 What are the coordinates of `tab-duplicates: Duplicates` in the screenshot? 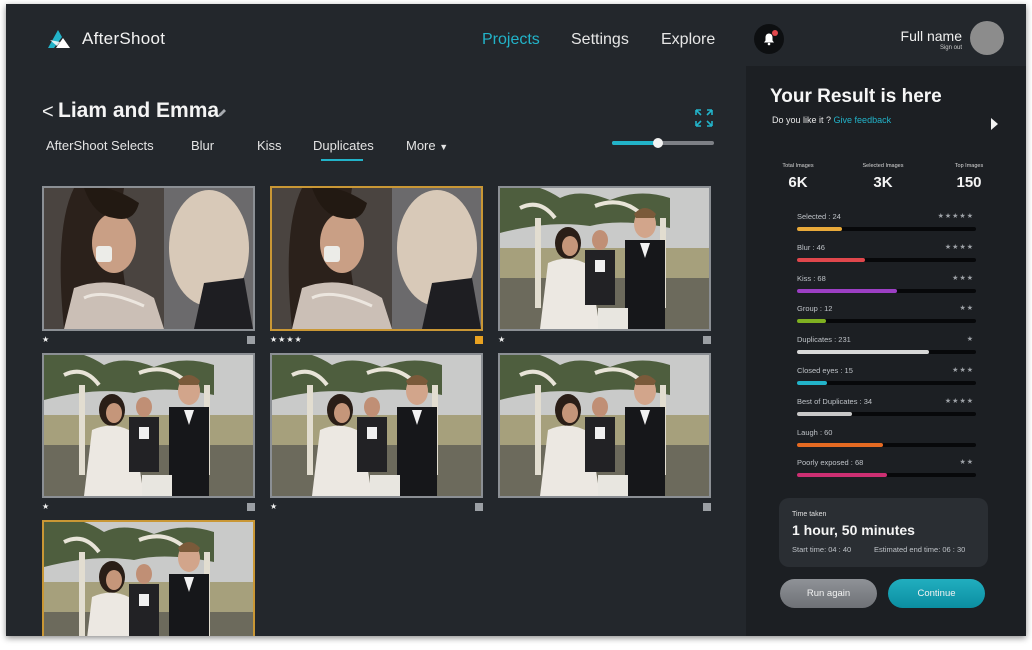 It's located at (343, 145).